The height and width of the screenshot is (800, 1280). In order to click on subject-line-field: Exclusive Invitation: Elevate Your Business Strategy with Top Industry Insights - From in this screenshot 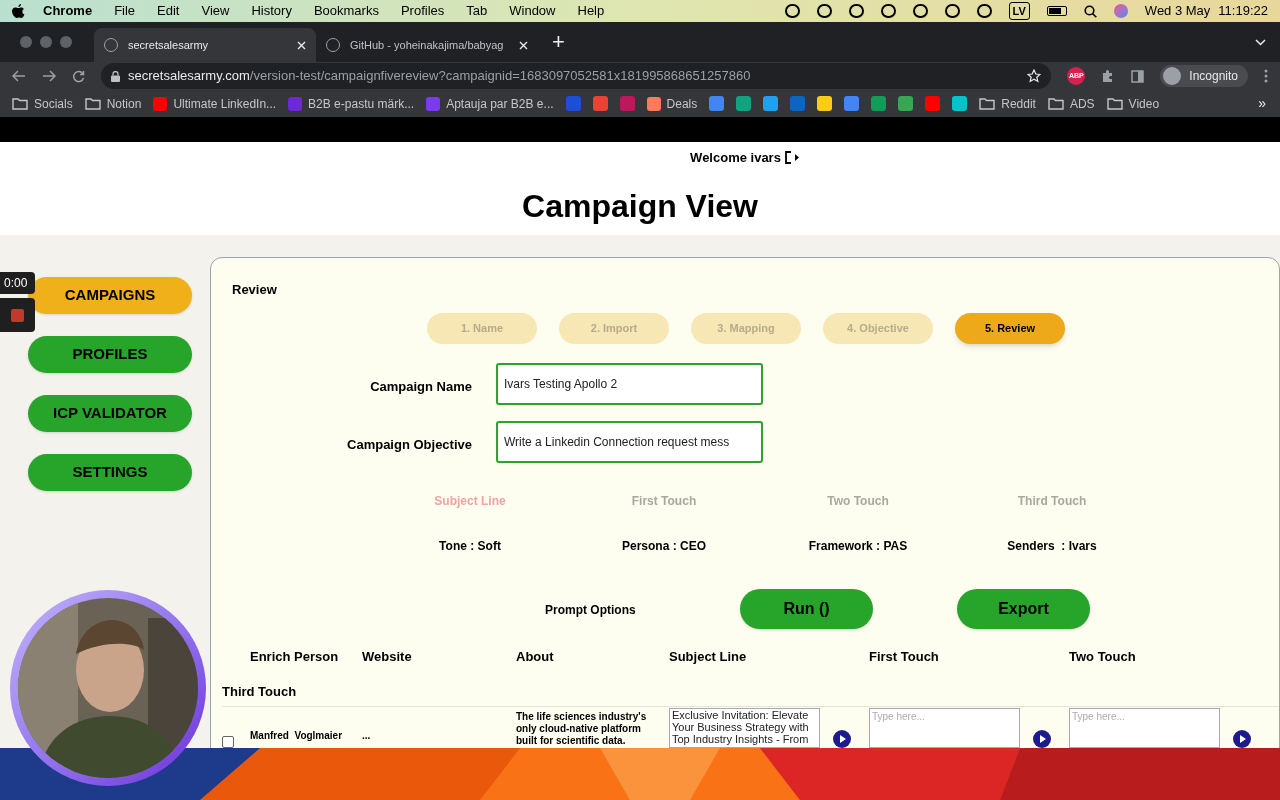, I will do `click(744, 727)`.